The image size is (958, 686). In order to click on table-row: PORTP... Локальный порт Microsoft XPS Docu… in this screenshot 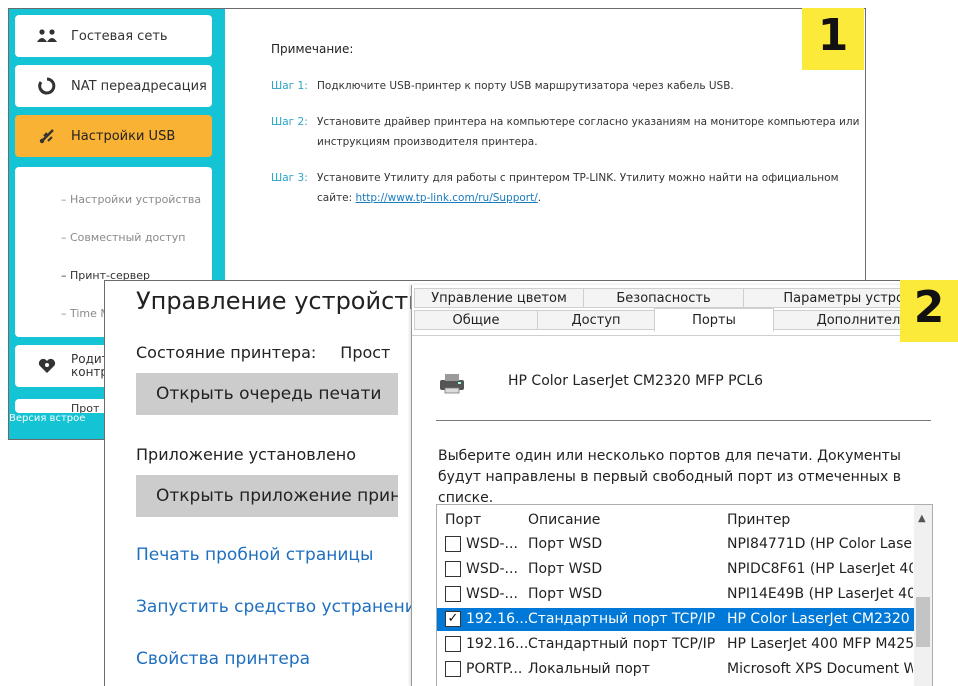, I will do `click(676, 669)`.